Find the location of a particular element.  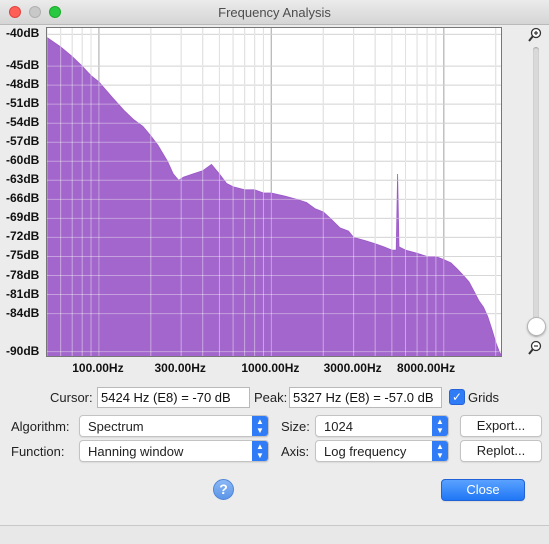

y-tick-label: -54dB is located at coordinates (25, 122).